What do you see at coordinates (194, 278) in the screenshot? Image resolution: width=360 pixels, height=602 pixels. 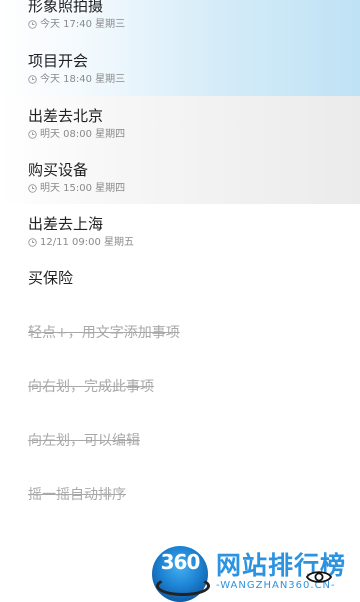 I see `todo-item: 买保险` at bounding box center [194, 278].